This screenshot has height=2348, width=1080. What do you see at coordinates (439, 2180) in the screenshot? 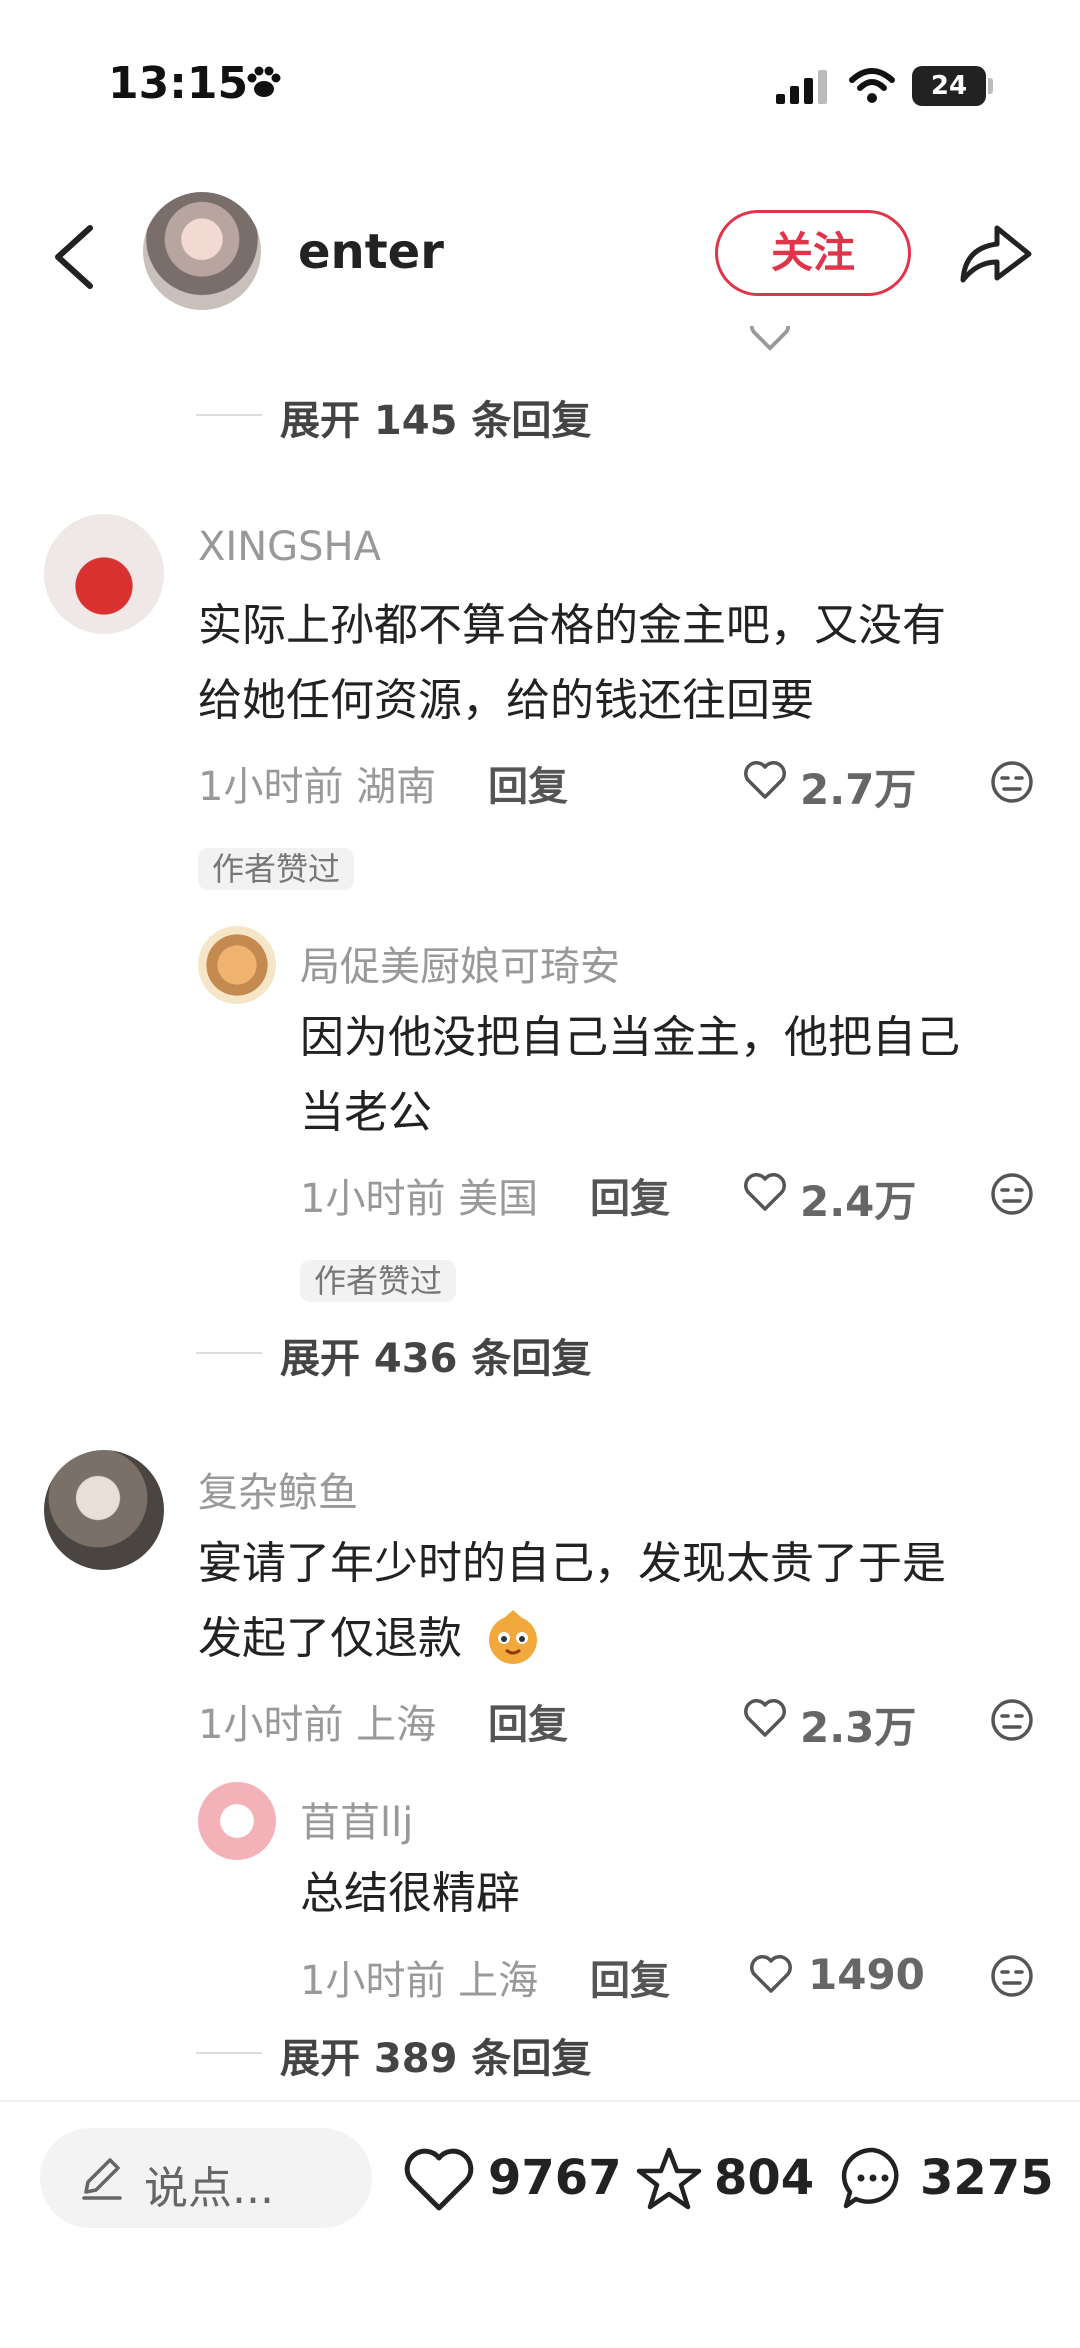
I see `like-icon` at bounding box center [439, 2180].